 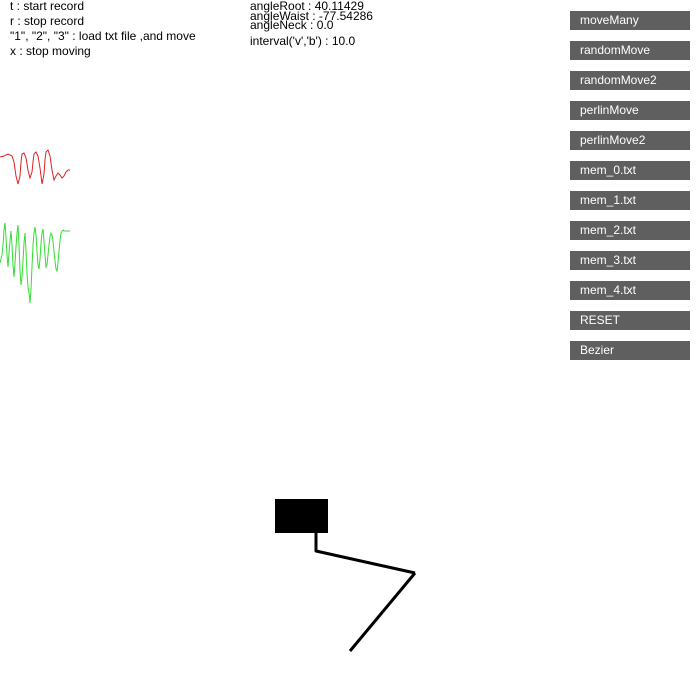 I want to click on arm-lower-link, so click(x=382, y=612).